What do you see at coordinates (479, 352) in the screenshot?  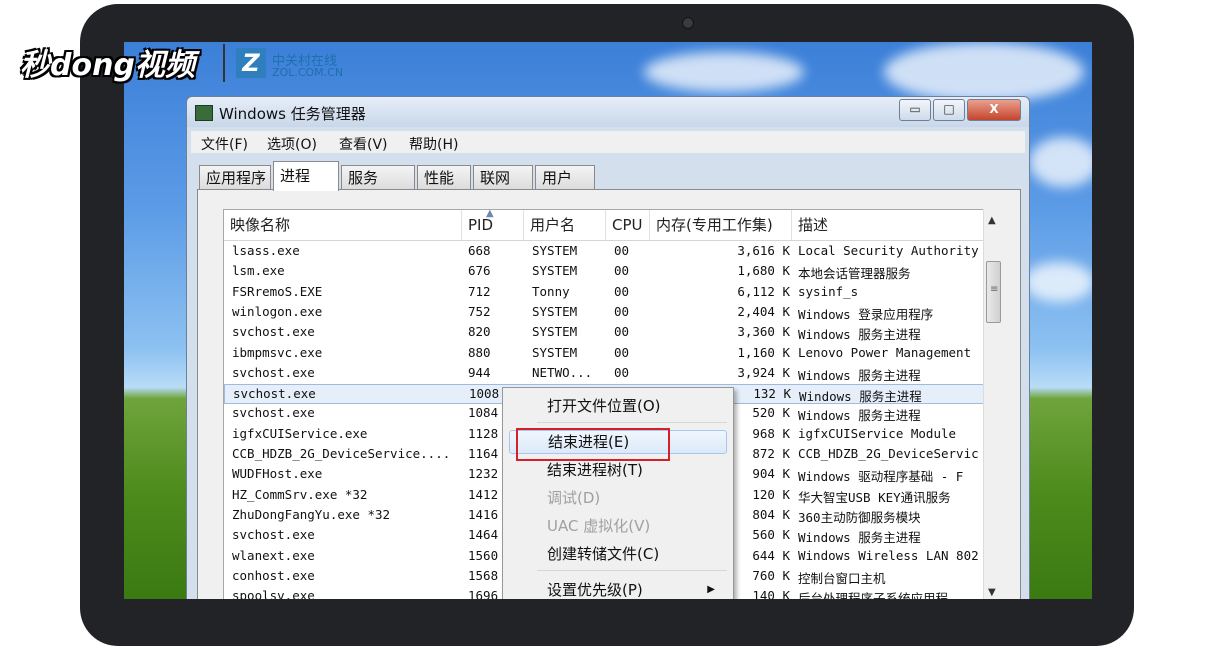 I see `process-pid: 880` at bounding box center [479, 352].